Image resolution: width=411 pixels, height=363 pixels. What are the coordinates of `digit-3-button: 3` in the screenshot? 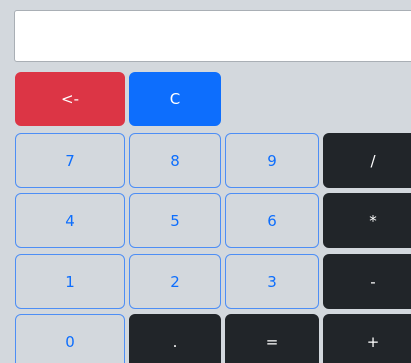 It's located at (272, 281).